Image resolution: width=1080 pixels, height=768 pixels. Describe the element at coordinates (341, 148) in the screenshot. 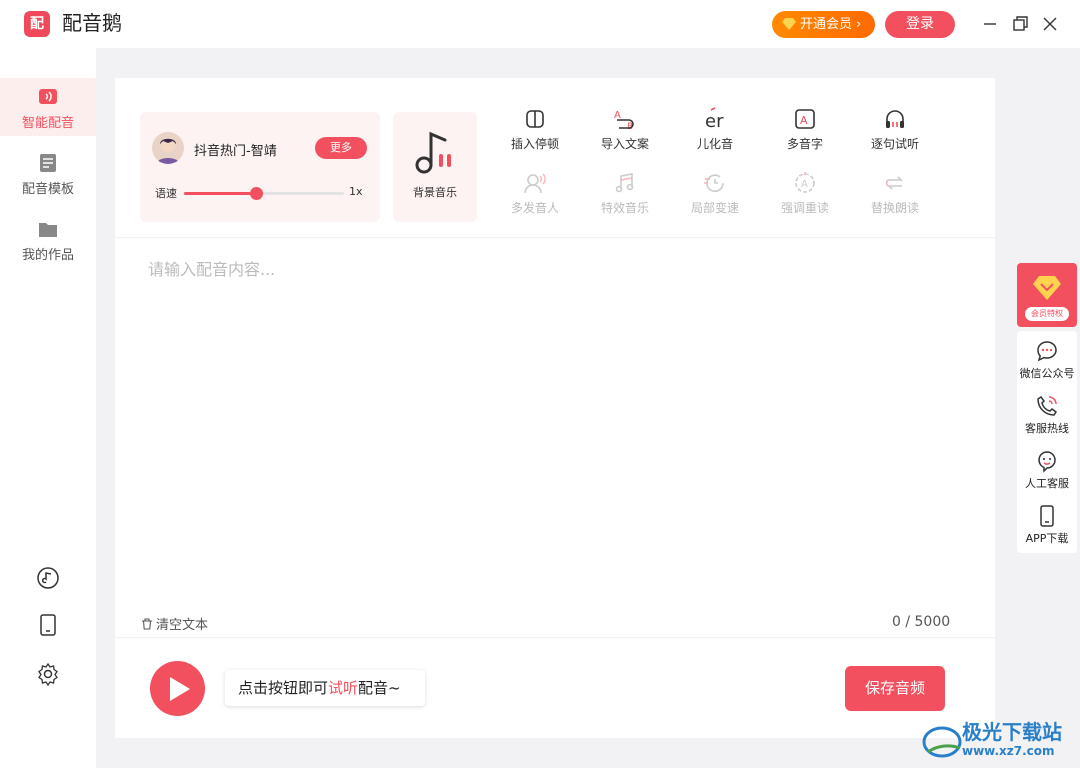

I see `more-voices-button: 更多` at that location.